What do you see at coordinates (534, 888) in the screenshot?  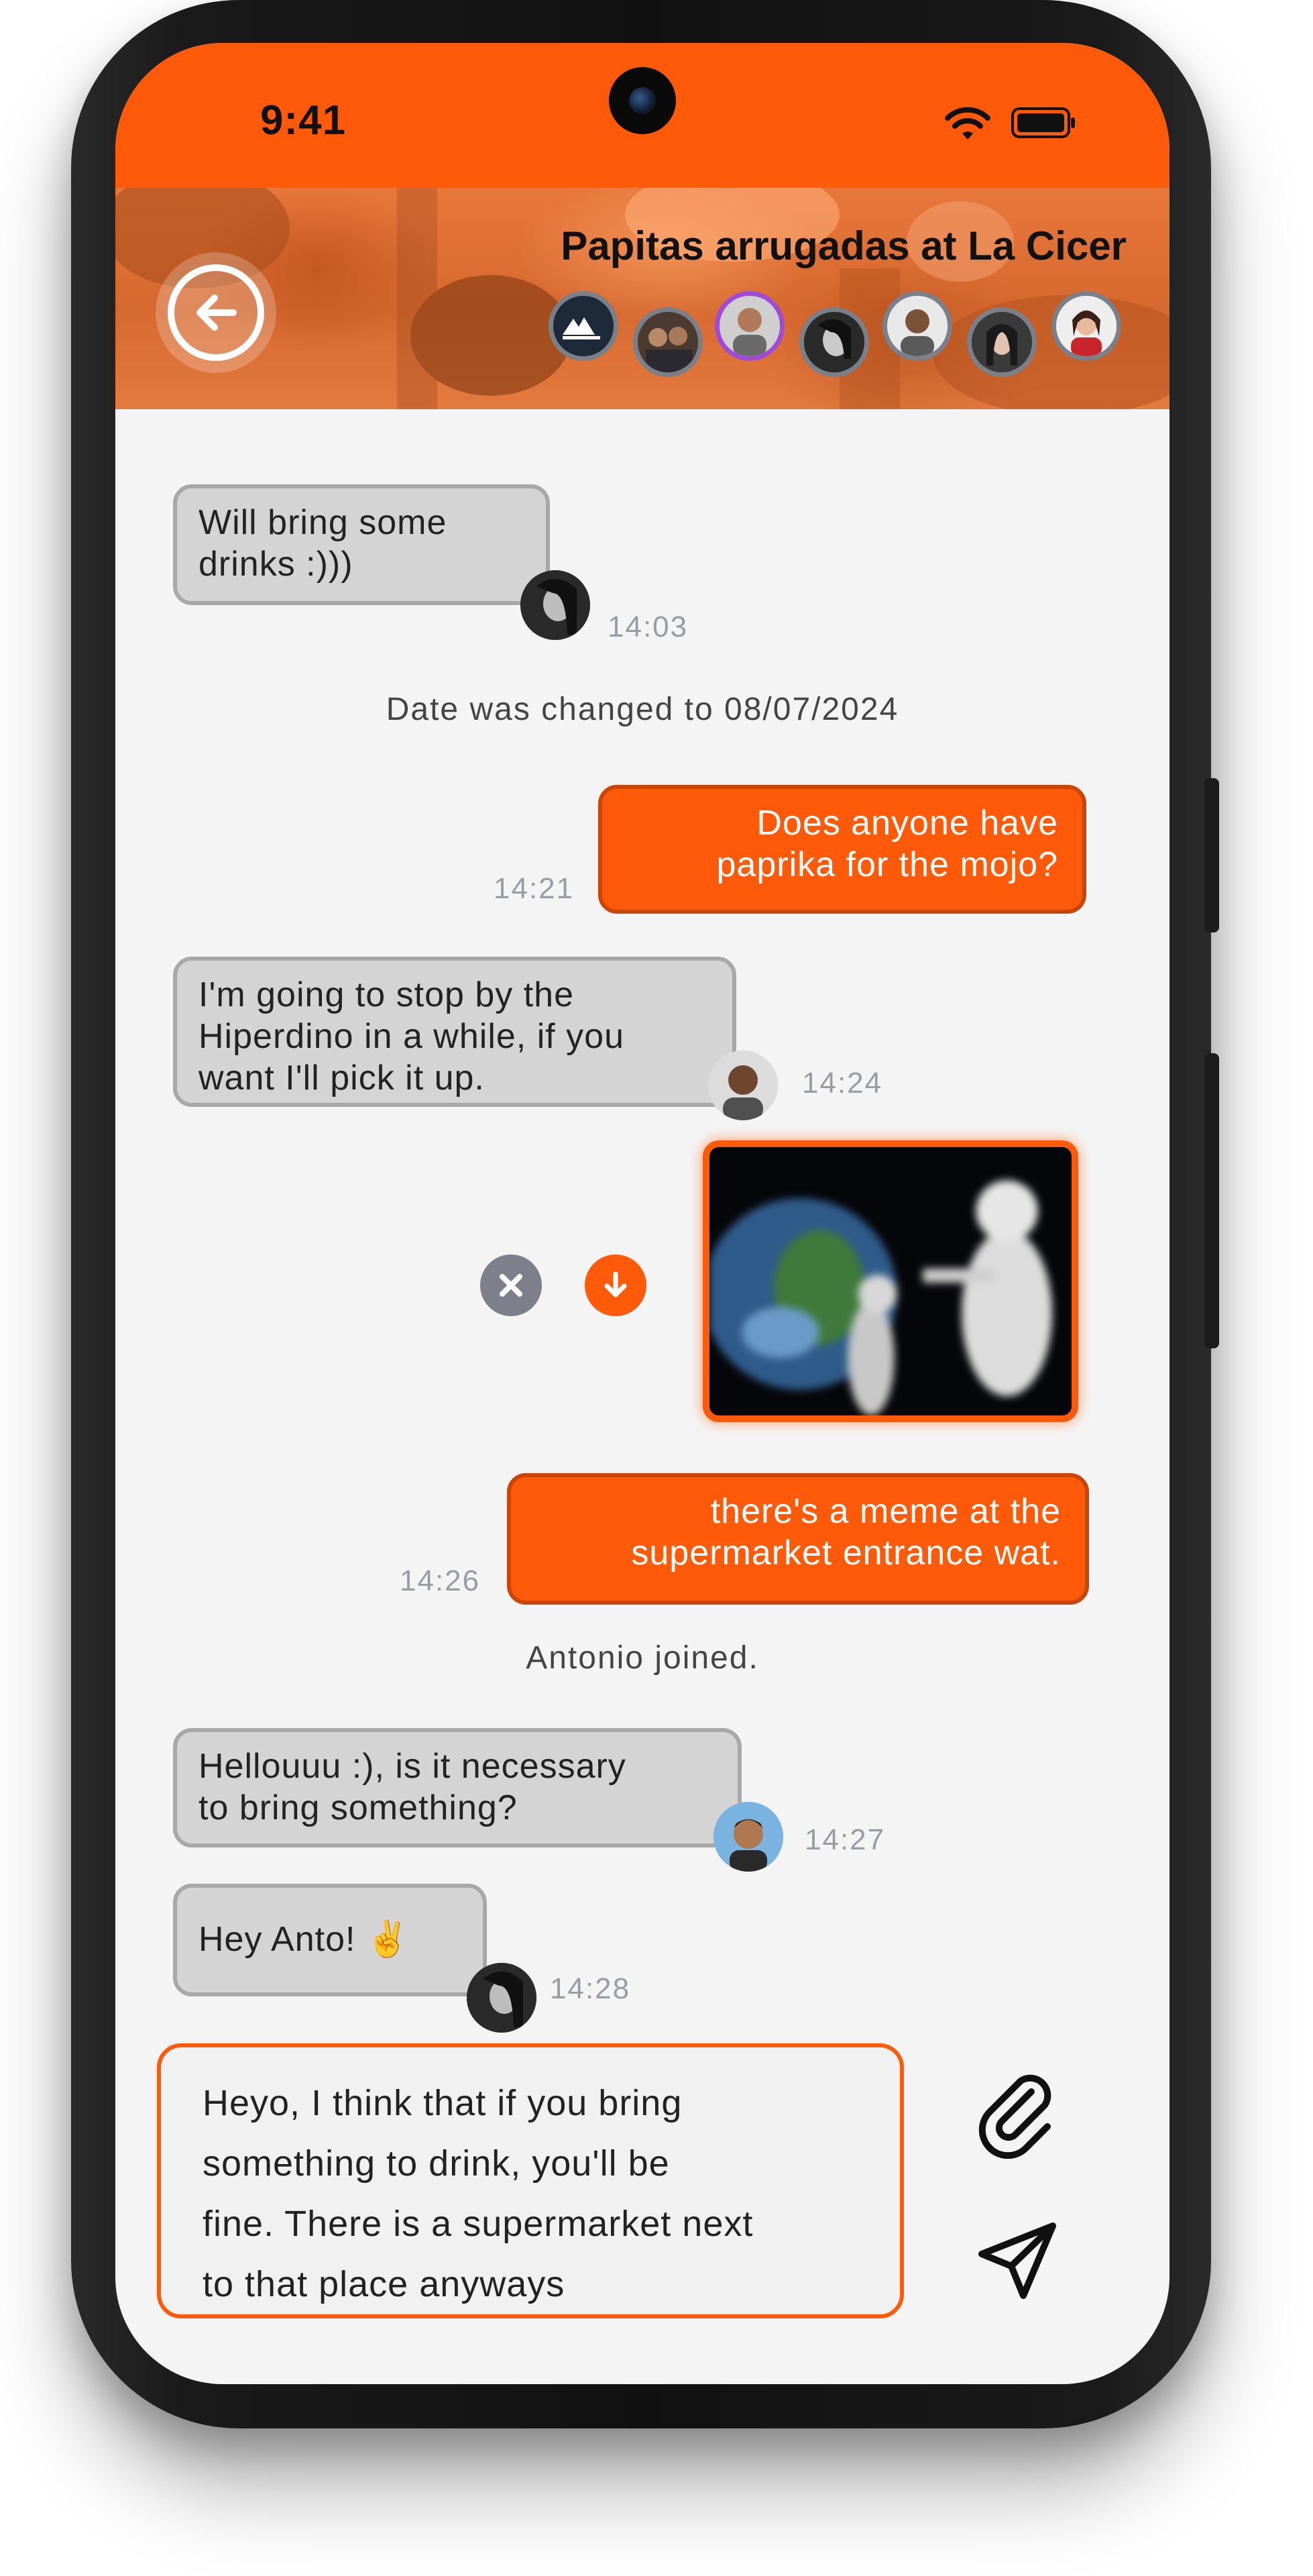 I see `message-timestamp: 14:21` at bounding box center [534, 888].